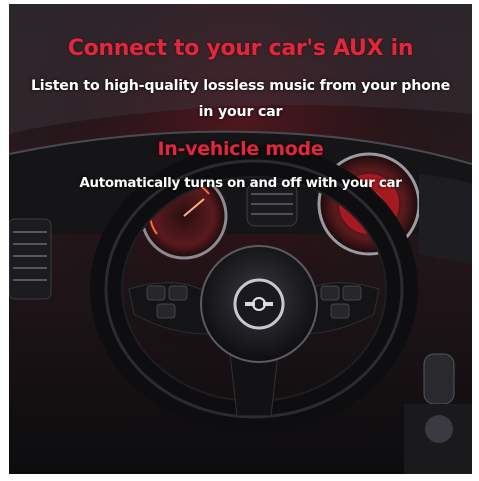 The width and height of the screenshot is (479, 481). What do you see at coordinates (438, 413) in the screenshot?
I see `gear-shift` at bounding box center [438, 413].